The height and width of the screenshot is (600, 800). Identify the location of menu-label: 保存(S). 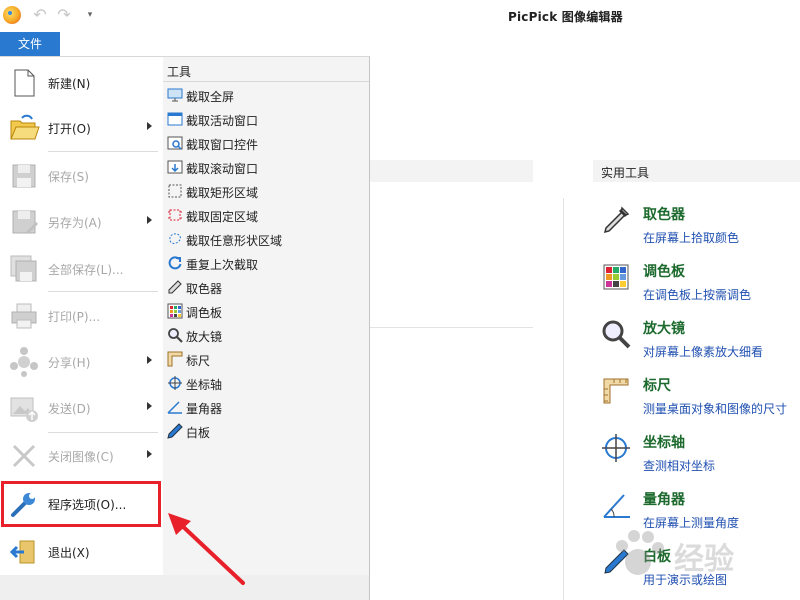
(68, 177).